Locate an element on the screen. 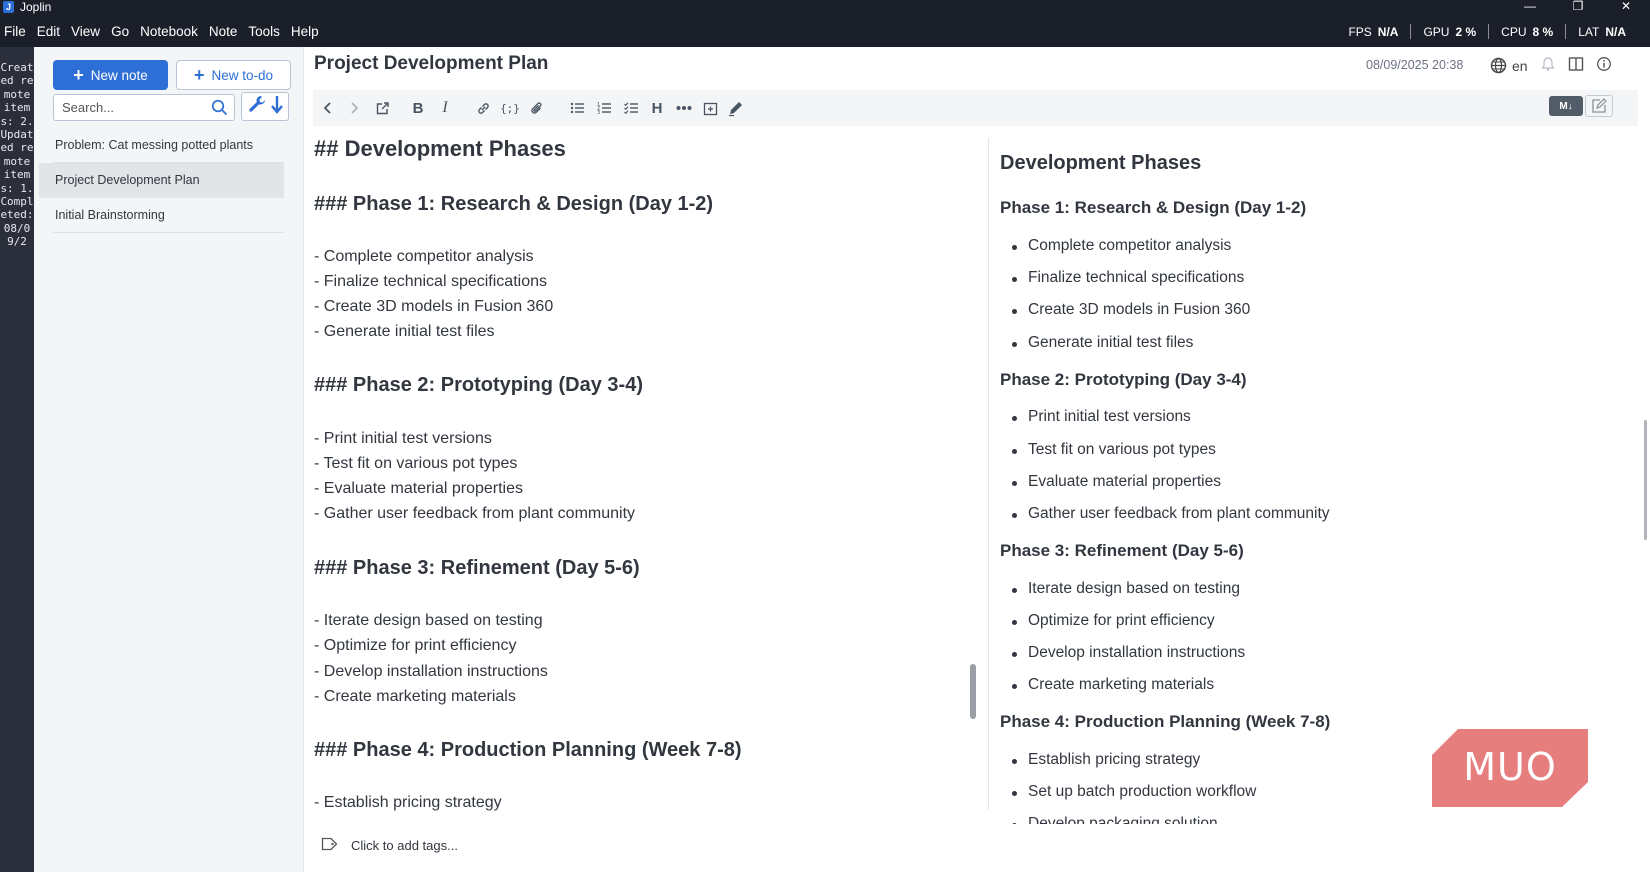 The width and height of the screenshot is (1650, 872). code-icon: {;} is located at coordinates (510, 108).